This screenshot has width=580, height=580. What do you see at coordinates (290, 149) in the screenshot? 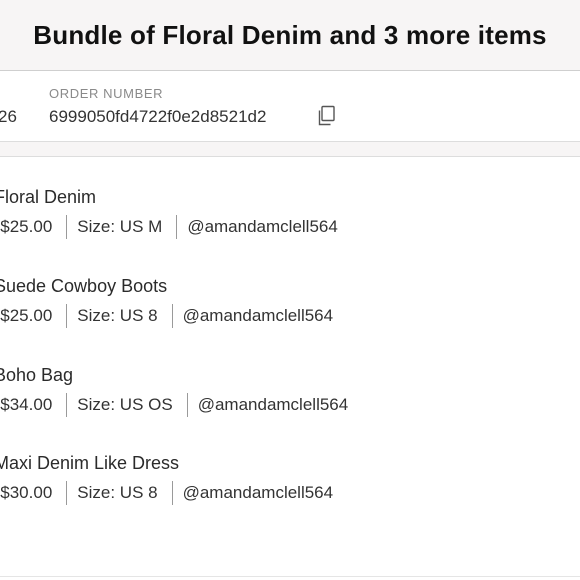
I see `section-divider` at bounding box center [290, 149].